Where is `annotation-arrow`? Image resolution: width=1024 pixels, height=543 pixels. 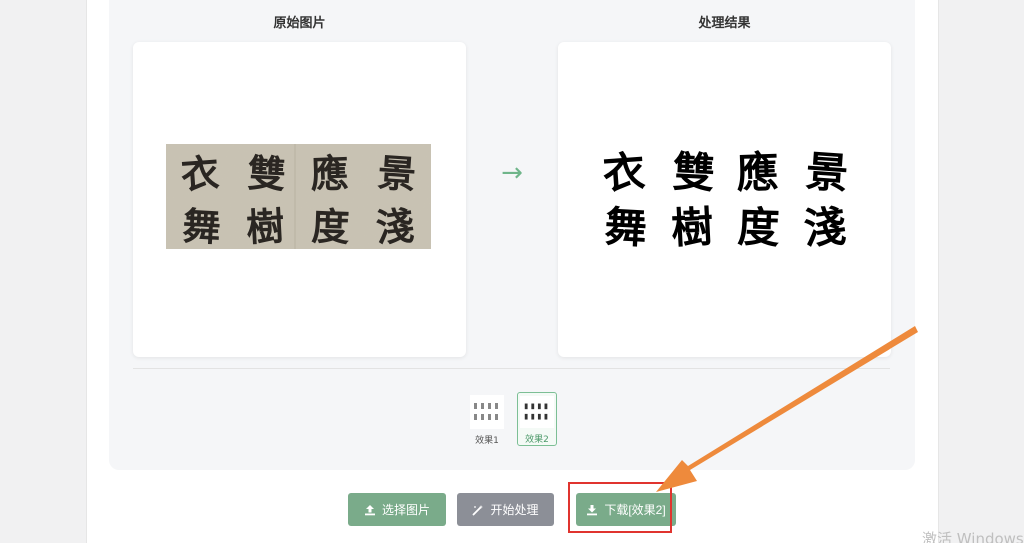 annotation-arrow is located at coordinates (787, 409).